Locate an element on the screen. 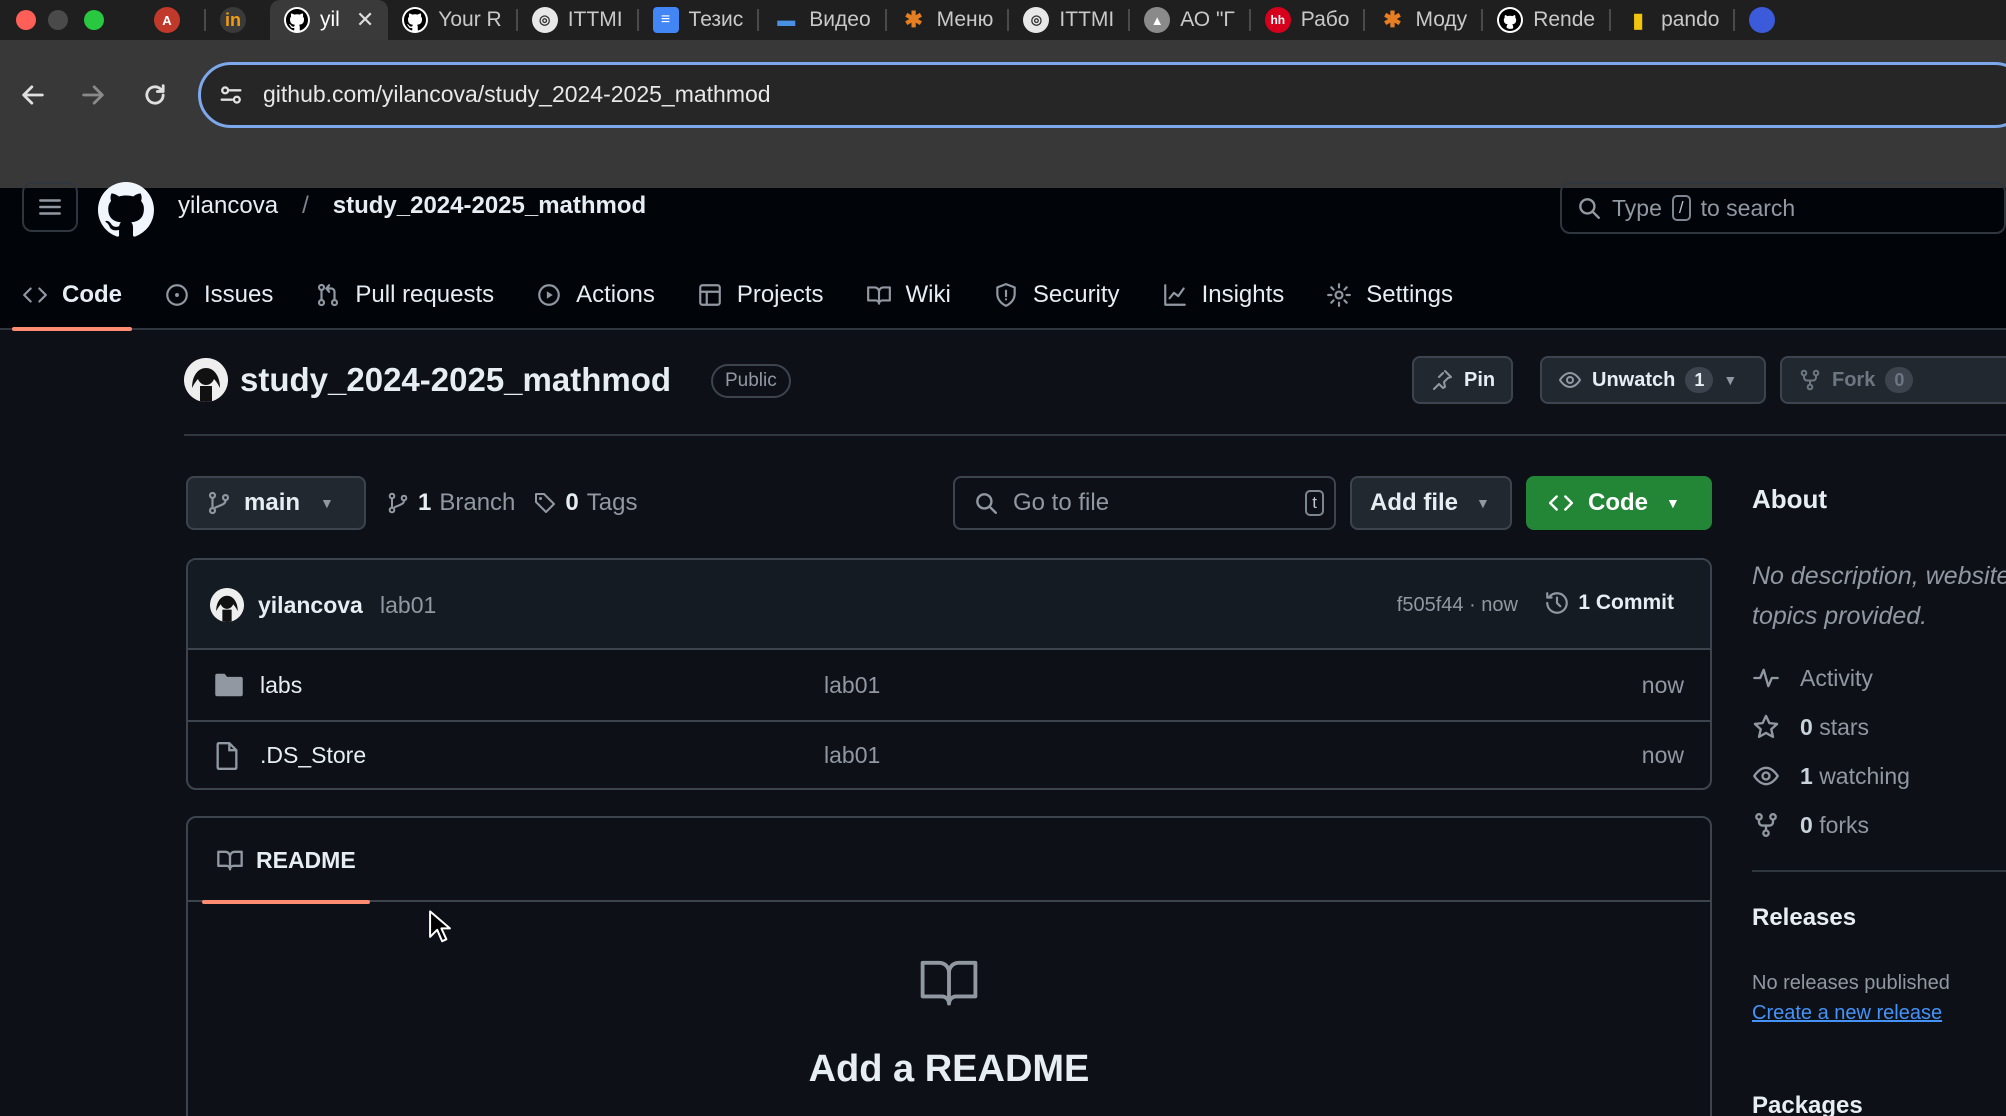  breadcrumb-repo-link: study_2024-2025_mathmod is located at coordinates (489, 206).